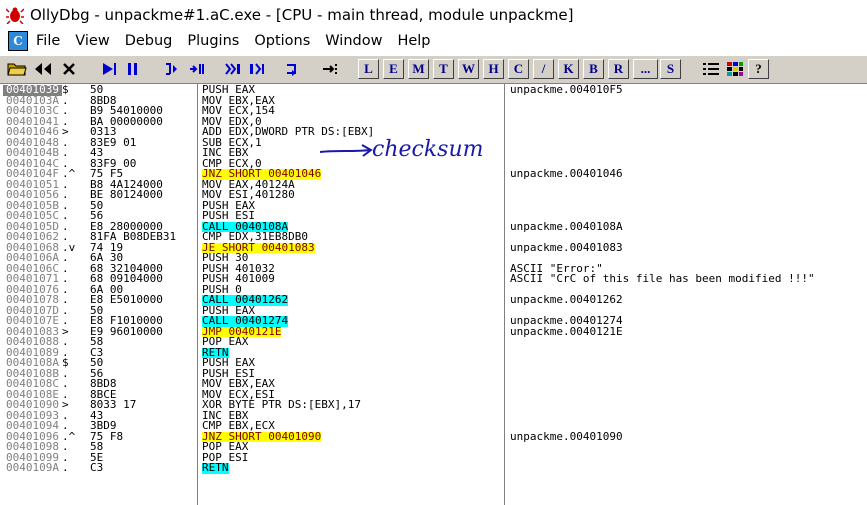 The image size is (867, 505). Describe the element at coordinates (670, 69) in the screenshot. I see `toolbar-source-button: S` at that location.